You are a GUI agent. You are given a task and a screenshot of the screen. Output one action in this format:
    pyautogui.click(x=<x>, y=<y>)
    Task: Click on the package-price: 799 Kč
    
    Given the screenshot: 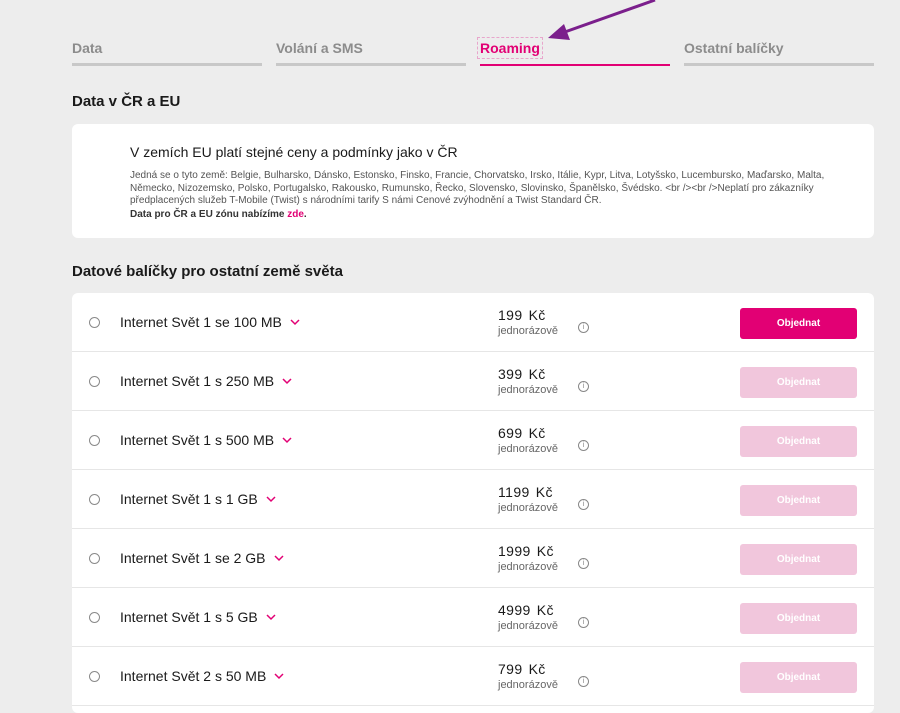 What is the action you would take?
    pyautogui.click(x=522, y=669)
    